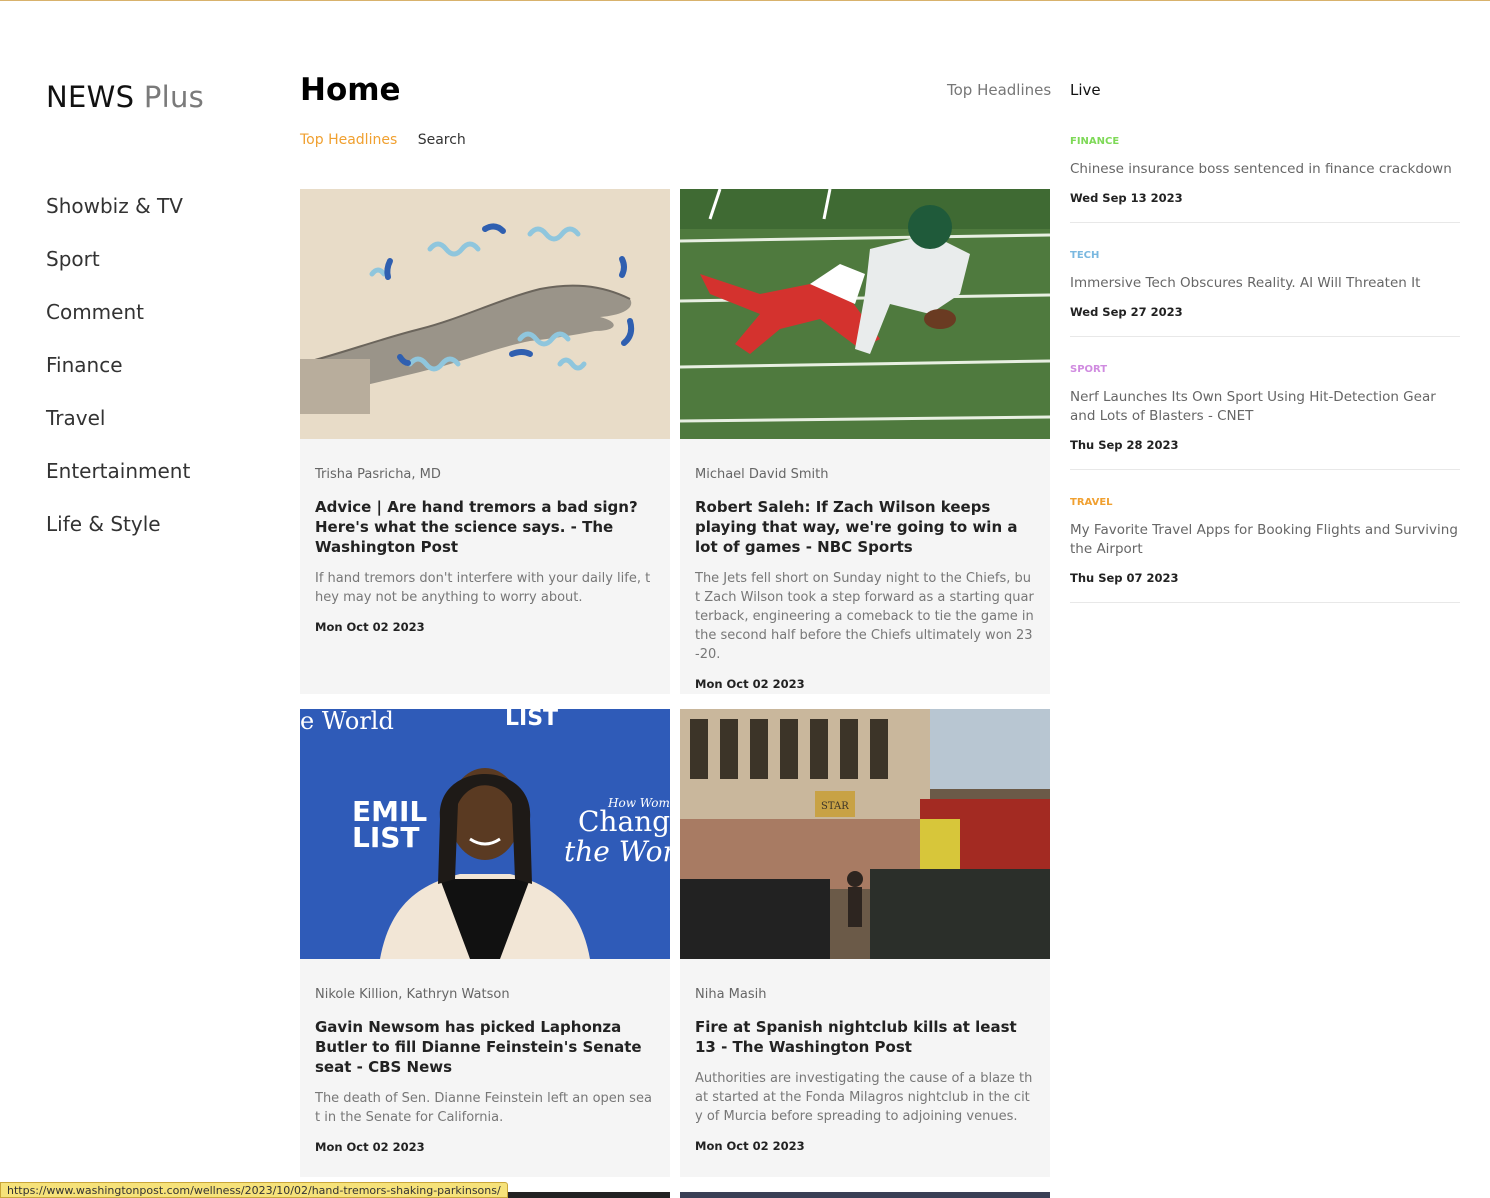  What do you see at coordinates (1126, 312) in the screenshot?
I see `live-date: Wed Sep 27 2023` at bounding box center [1126, 312].